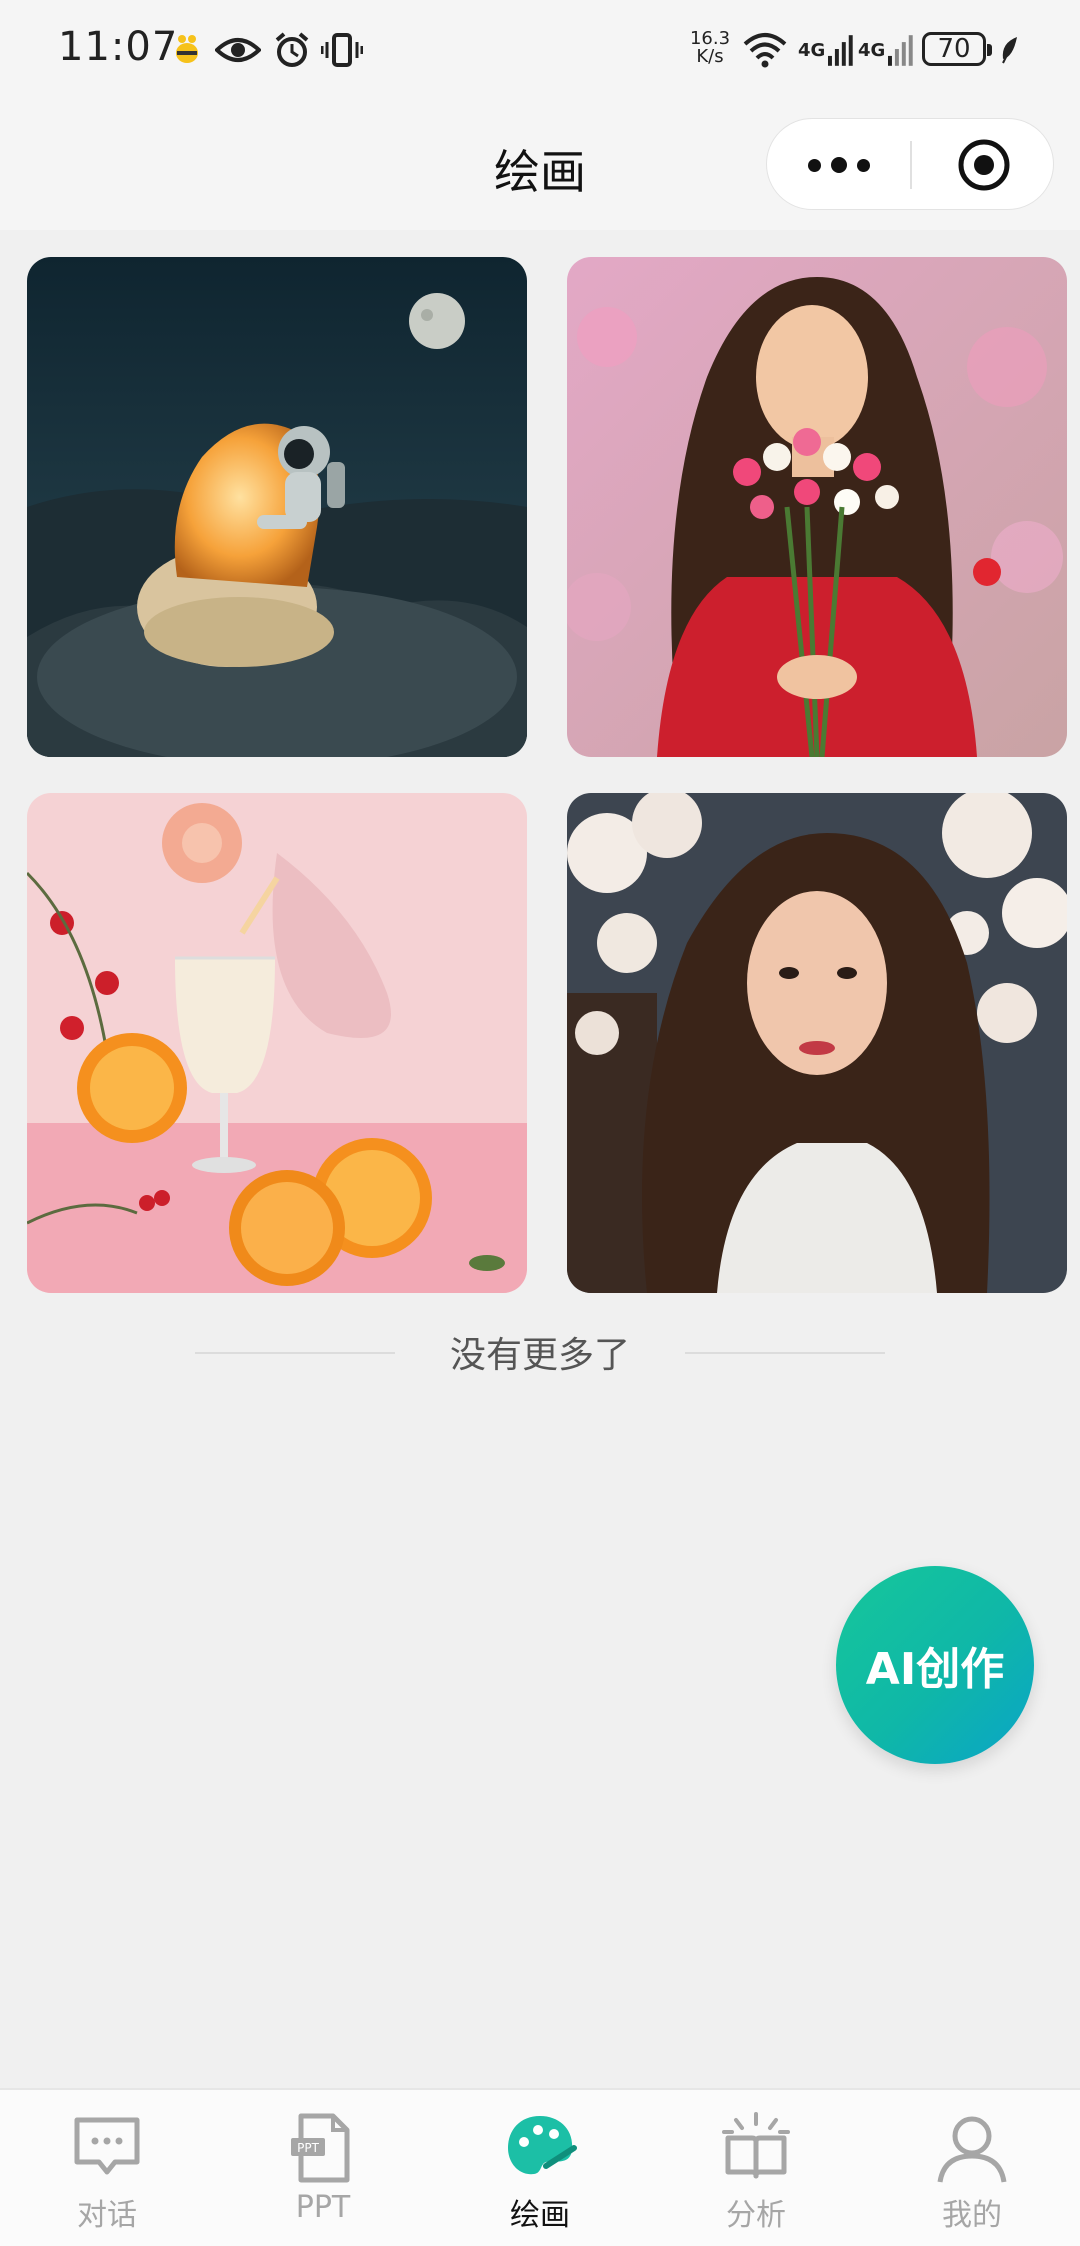 Image resolution: width=1080 pixels, height=2246 pixels. I want to click on close-button, so click(983, 165).